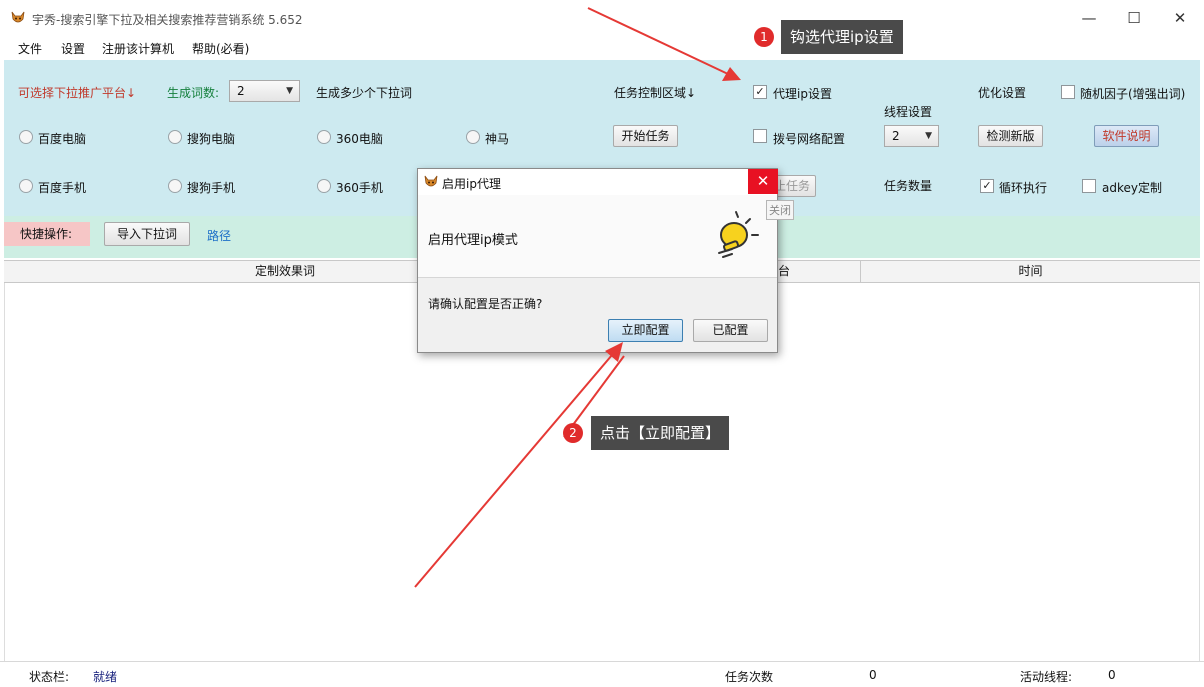 Image resolution: width=1204 pixels, height=687 pixels. Describe the element at coordinates (764, 37) in the screenshot. I see `step-1-badge: 1` at that location.